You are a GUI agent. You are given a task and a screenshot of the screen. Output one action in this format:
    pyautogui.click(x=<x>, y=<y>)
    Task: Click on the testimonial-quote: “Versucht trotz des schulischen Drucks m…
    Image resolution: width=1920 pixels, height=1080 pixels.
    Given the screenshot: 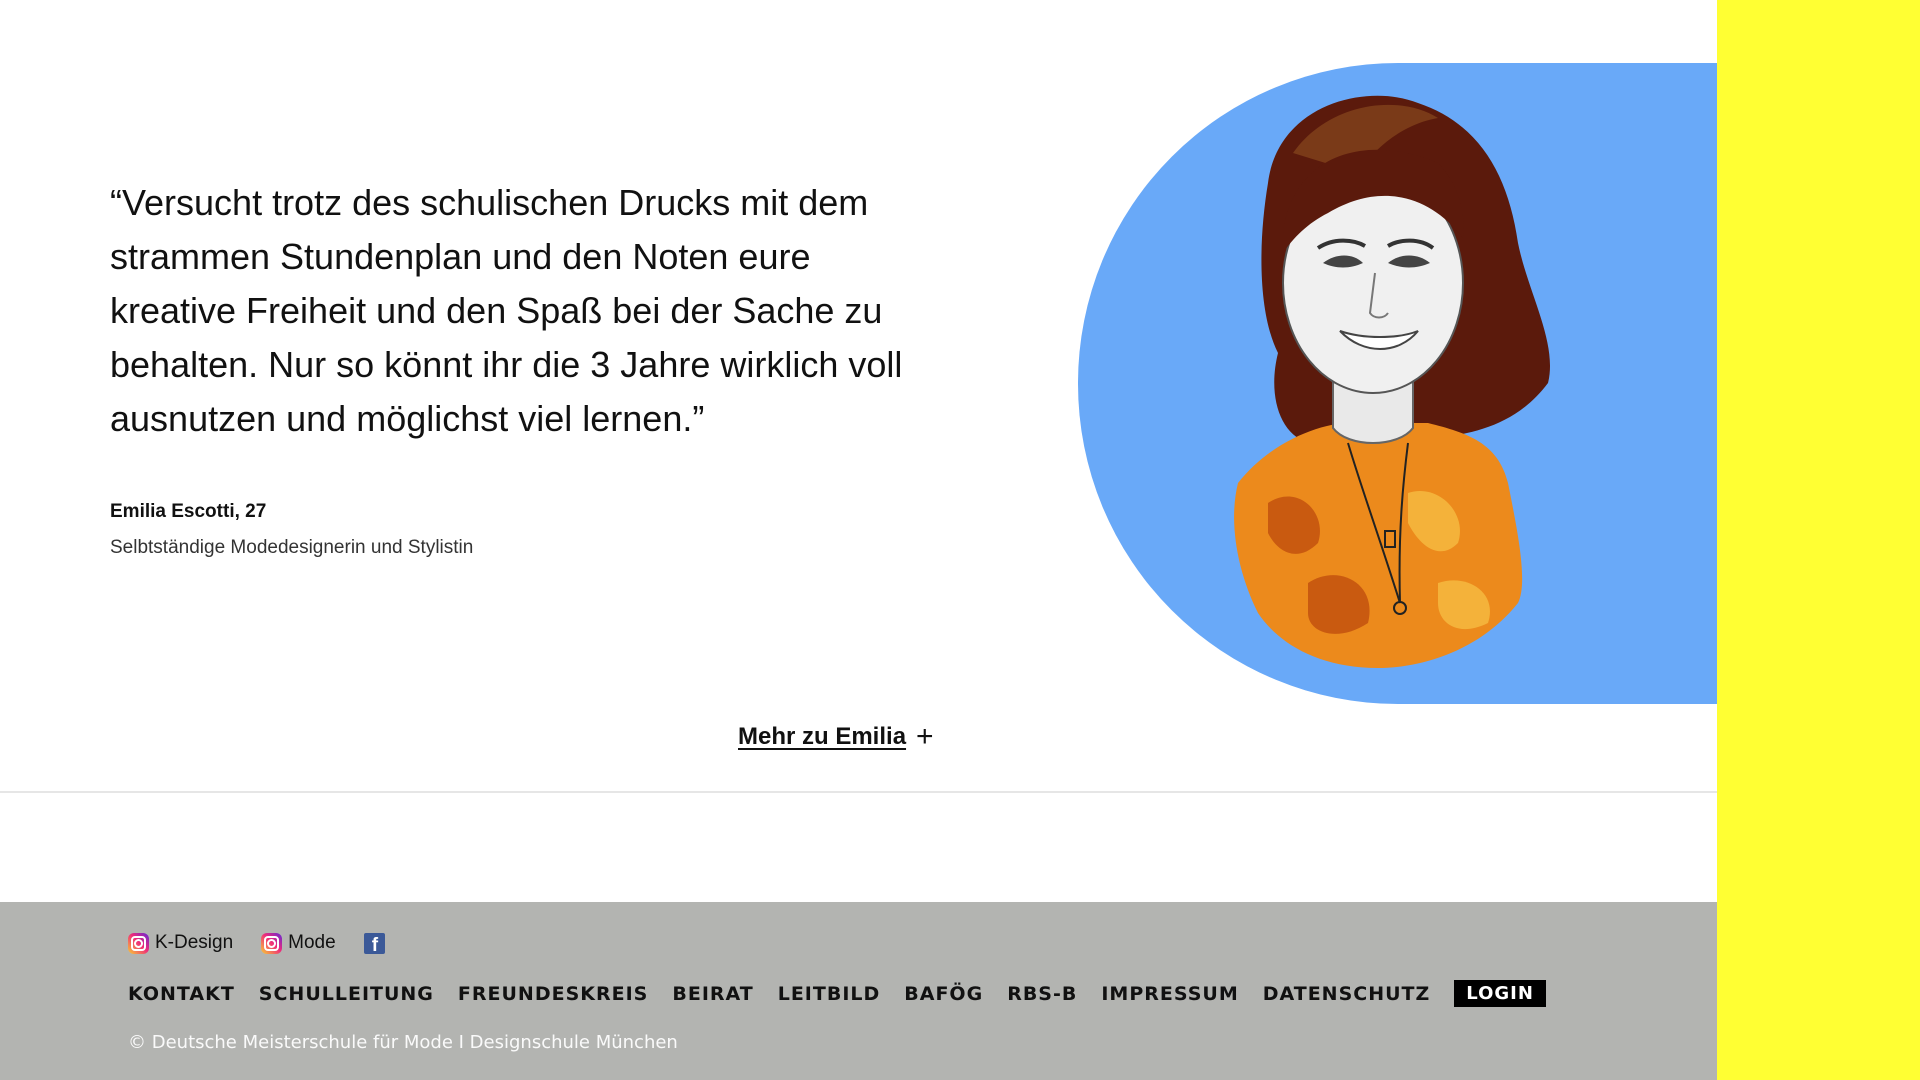 What is the action you would take?
    pyautogui.click(x=506, y=310)
    